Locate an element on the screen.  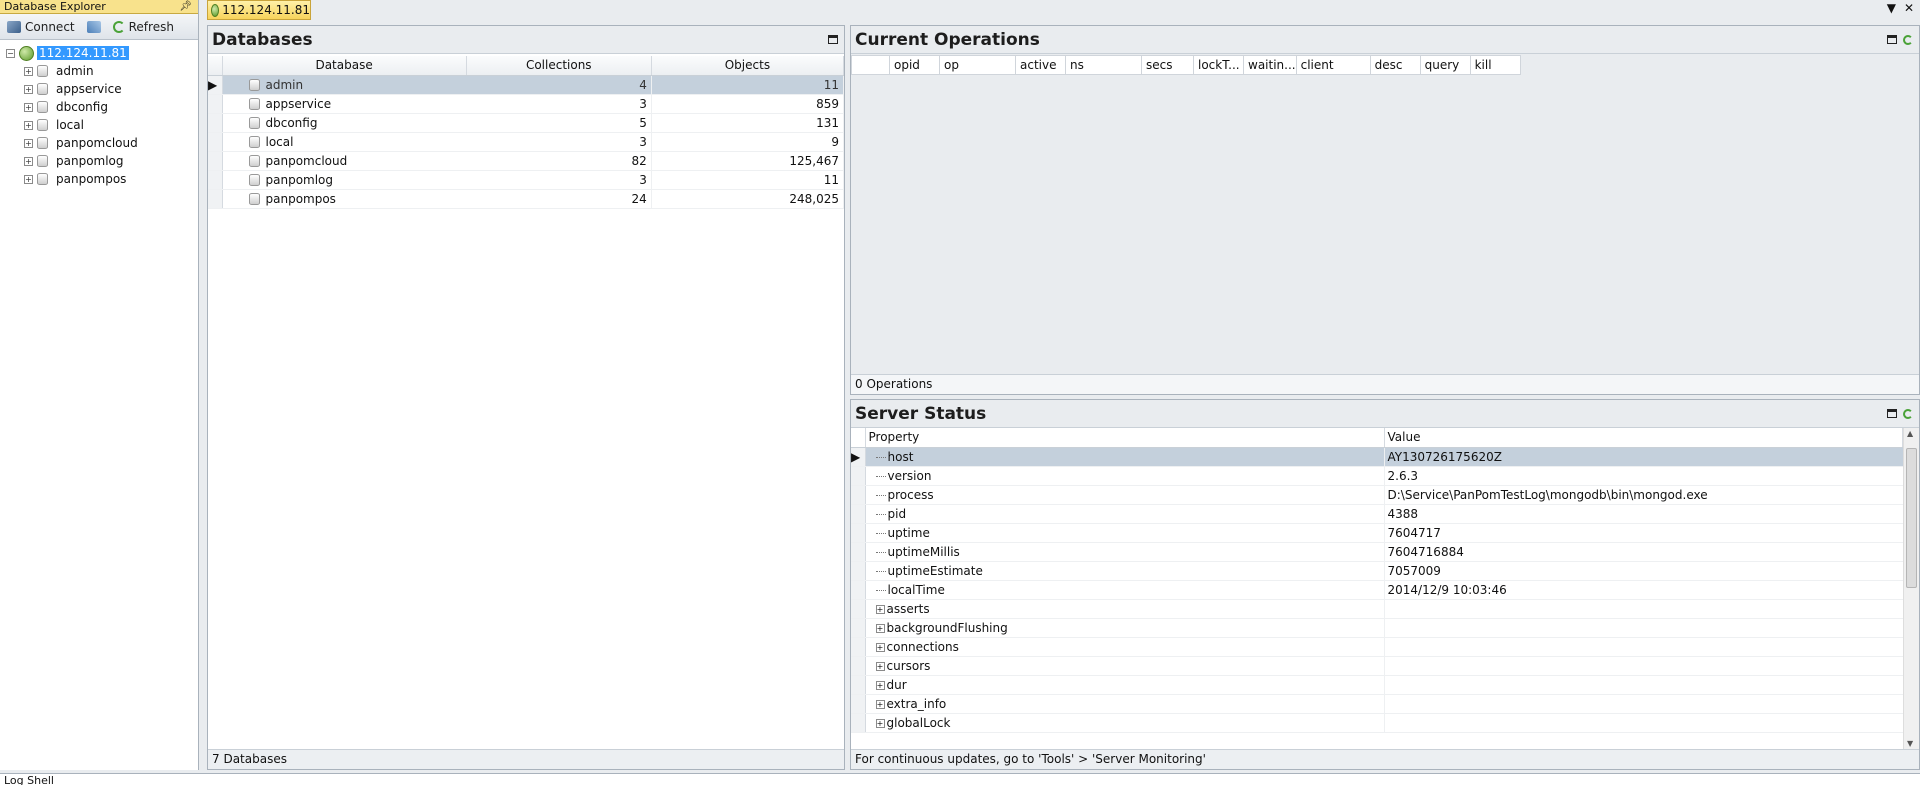
objects-cell: 248,025 is located at coordinates (748, 199).